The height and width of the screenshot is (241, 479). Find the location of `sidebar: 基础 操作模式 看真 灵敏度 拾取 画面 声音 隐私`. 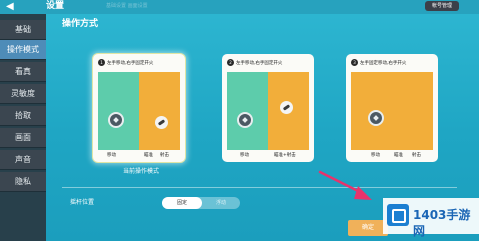

sidebar: 基础 操作模式 看真 灵敏度 拾取 画面 声音 隐私 is located at coordinates (23, 127).